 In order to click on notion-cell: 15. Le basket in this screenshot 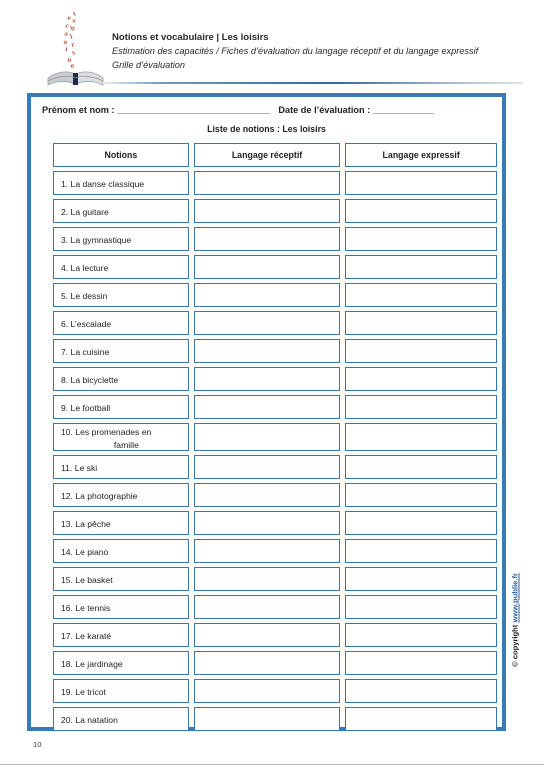, I will do `click(121, 579)`.